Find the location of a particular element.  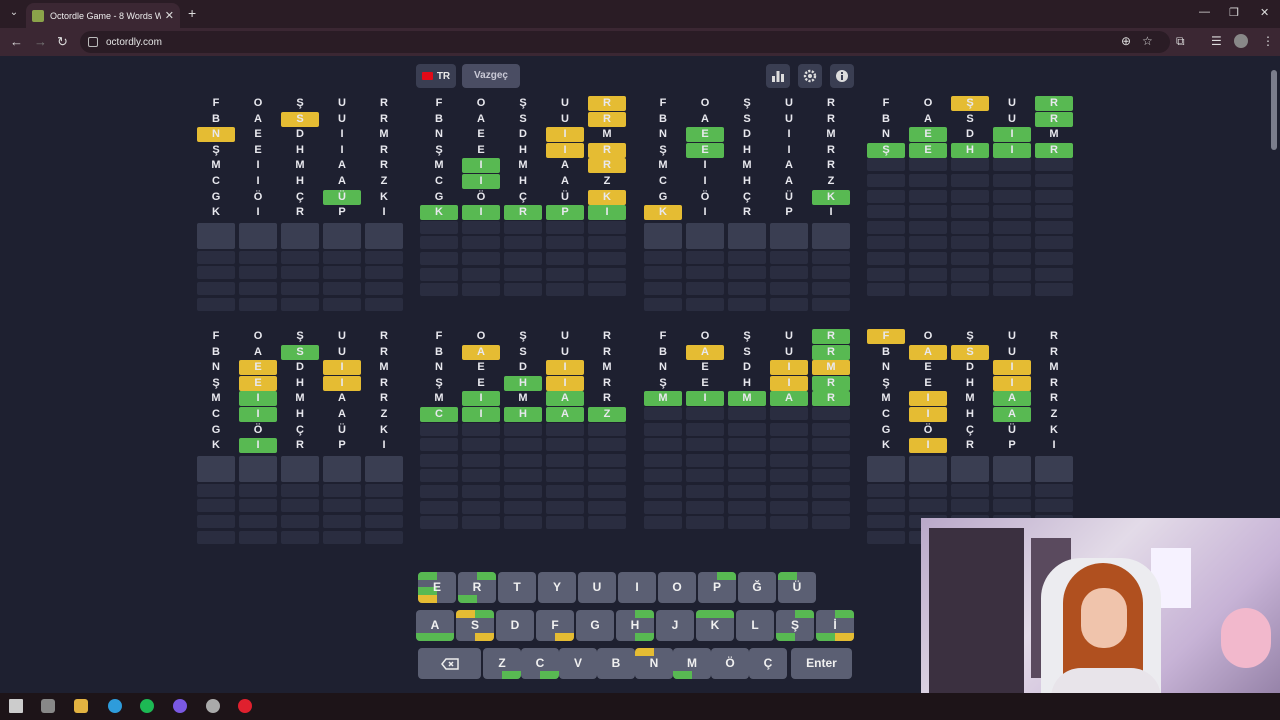

letter-tile: Ş is located at coordinates (886, 150).